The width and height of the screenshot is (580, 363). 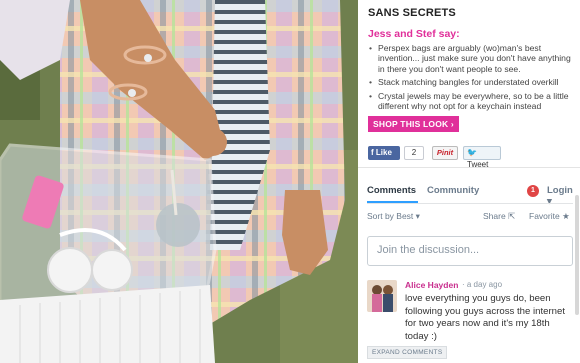 What do you see at coordinates (453, 190) in the screenshot?
I see `tab-community: Community` at bounding box center [453, 190].